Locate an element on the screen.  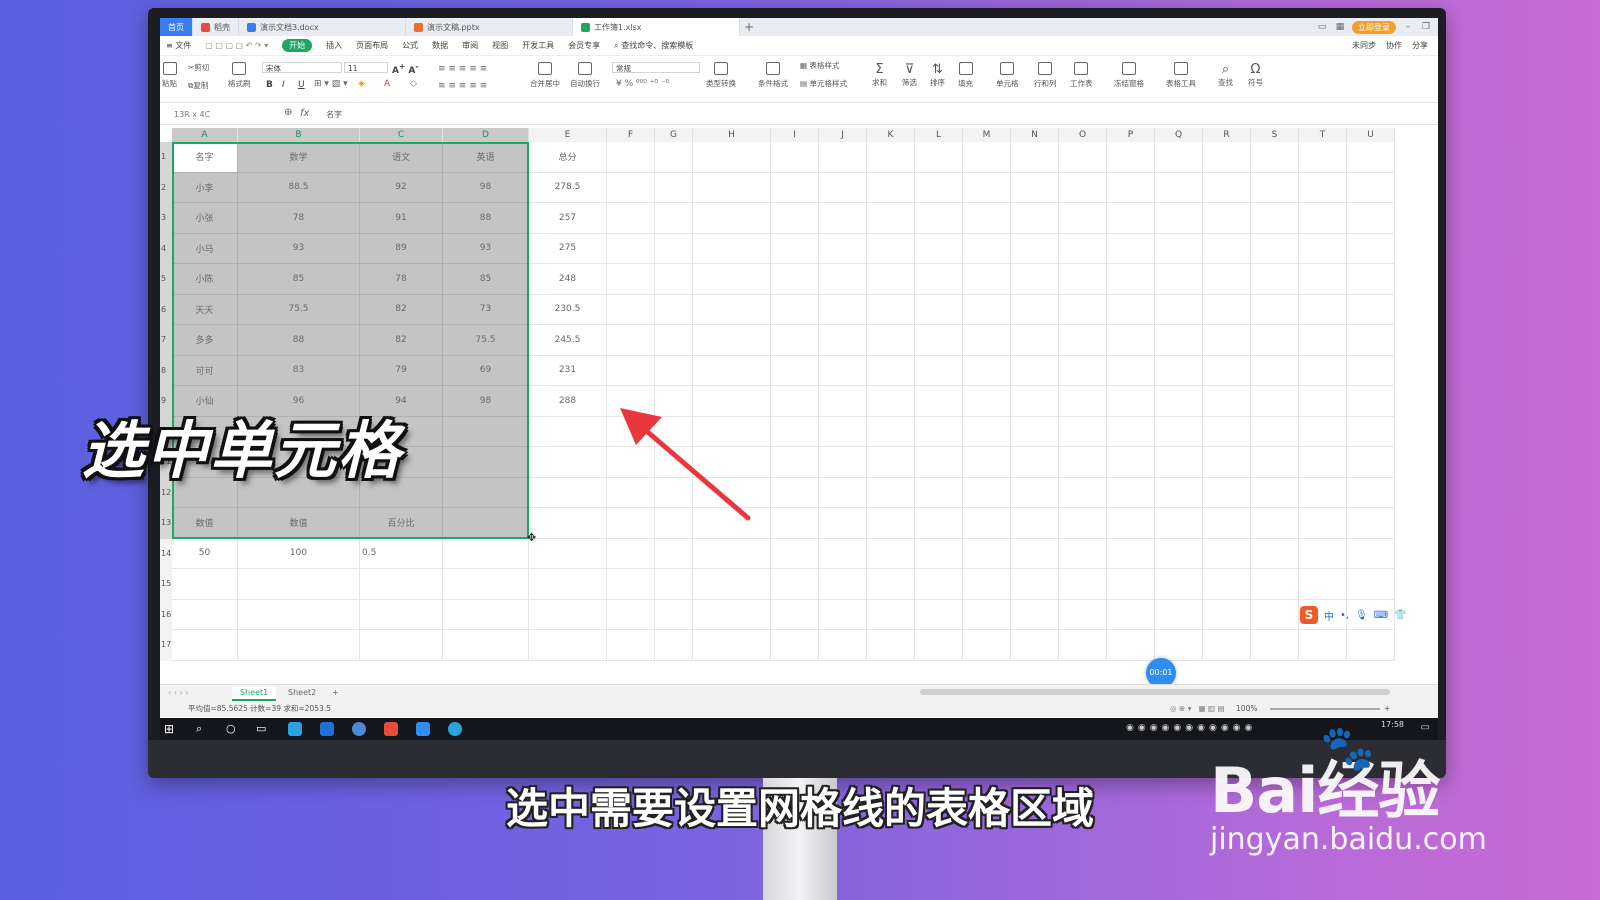
tab-docer: 稻壳 is located at coordinates (216, 27).